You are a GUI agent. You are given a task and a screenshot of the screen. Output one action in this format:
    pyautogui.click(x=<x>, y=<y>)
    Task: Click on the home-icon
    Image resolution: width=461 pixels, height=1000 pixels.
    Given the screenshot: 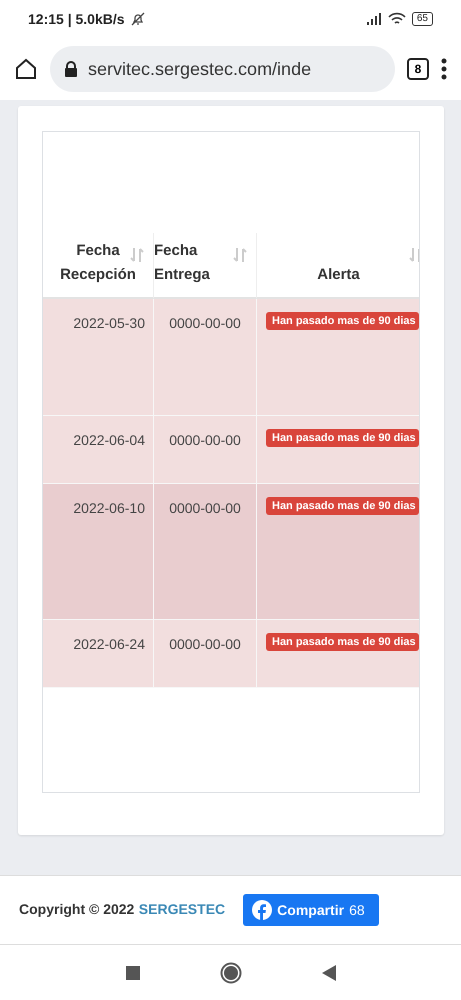 What is the action you would take?
    pyautogui.click(x=26, y=69)
    